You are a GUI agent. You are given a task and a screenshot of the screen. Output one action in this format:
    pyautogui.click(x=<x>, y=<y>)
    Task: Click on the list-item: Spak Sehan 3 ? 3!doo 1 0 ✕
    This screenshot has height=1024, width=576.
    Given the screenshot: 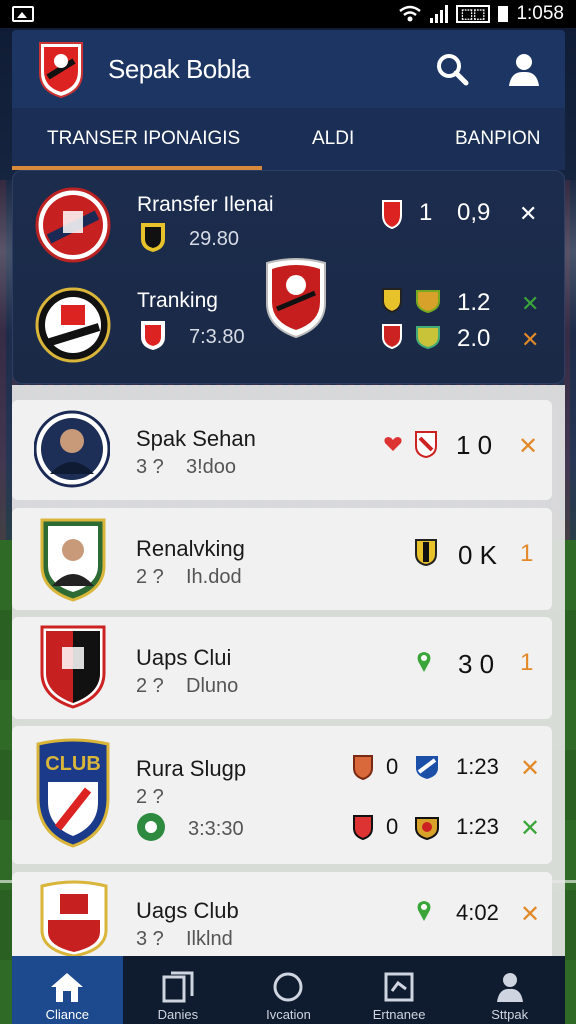 What is the action you would take?
    pyautogui.click(x=282, y=450)
    